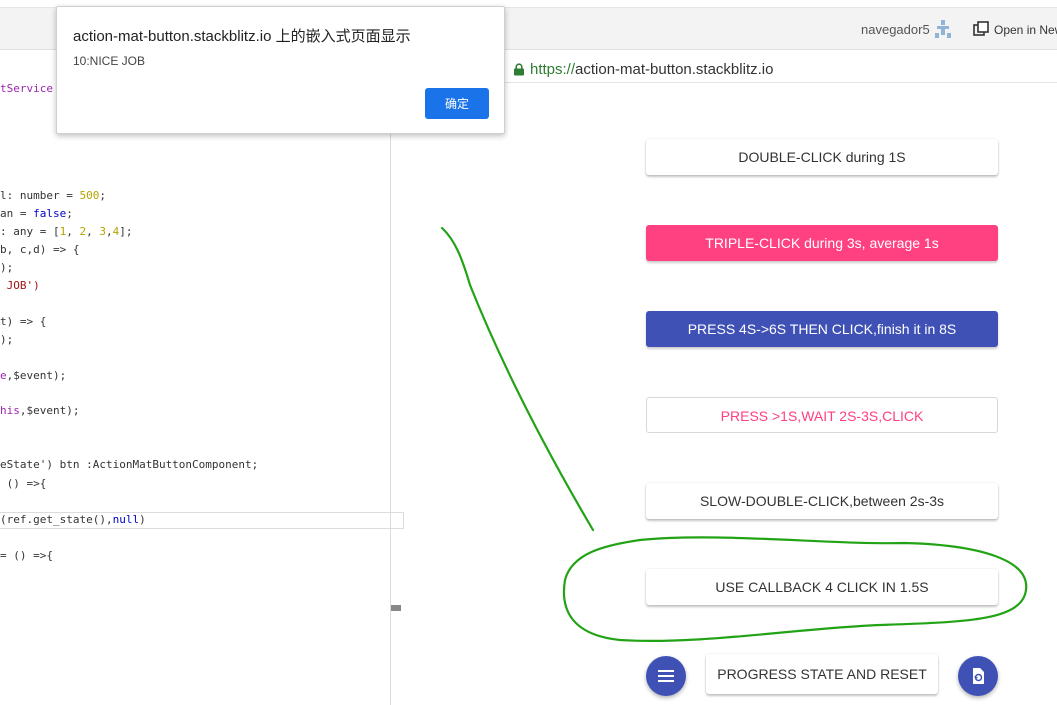 The height and width of the screenshot is (705, 1057). Describe the element at coordinates (10, 410) in the screenshot. I see `code-token: his` at that location.